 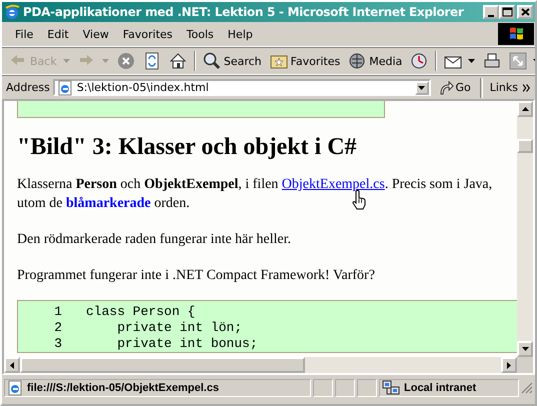 I want to click on go-button: Go, so click(x=454, y=88).